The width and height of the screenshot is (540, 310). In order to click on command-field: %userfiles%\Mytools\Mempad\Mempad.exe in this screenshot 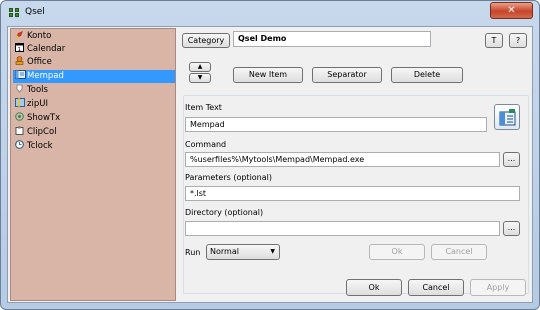, I will do `click(342, 159)`.